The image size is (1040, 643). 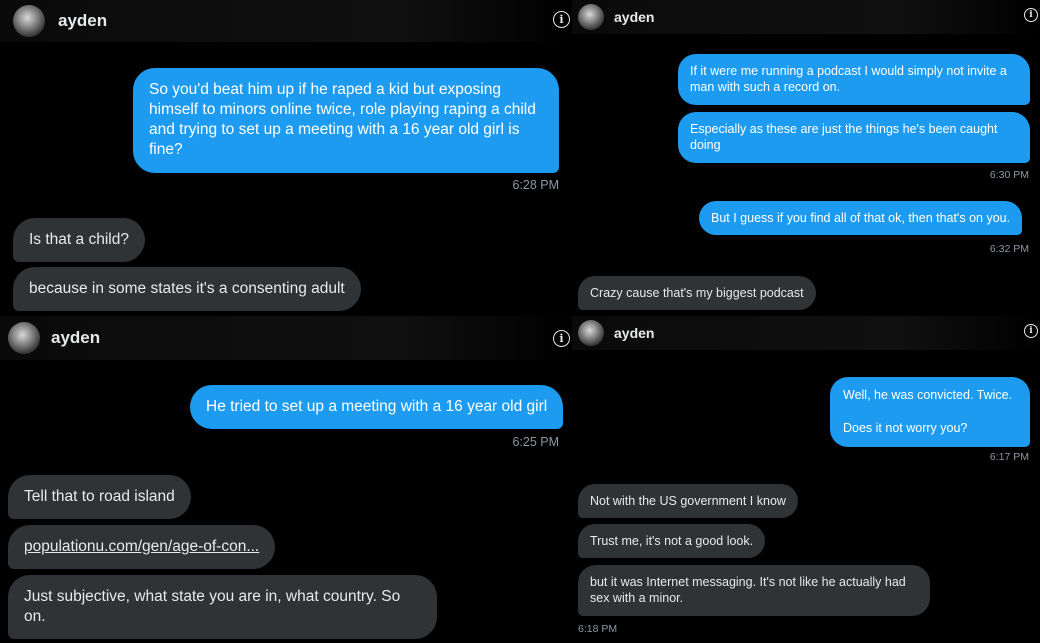 I want to click on message-timestamp: 6:17 PM, so click(x=1009, y=457).